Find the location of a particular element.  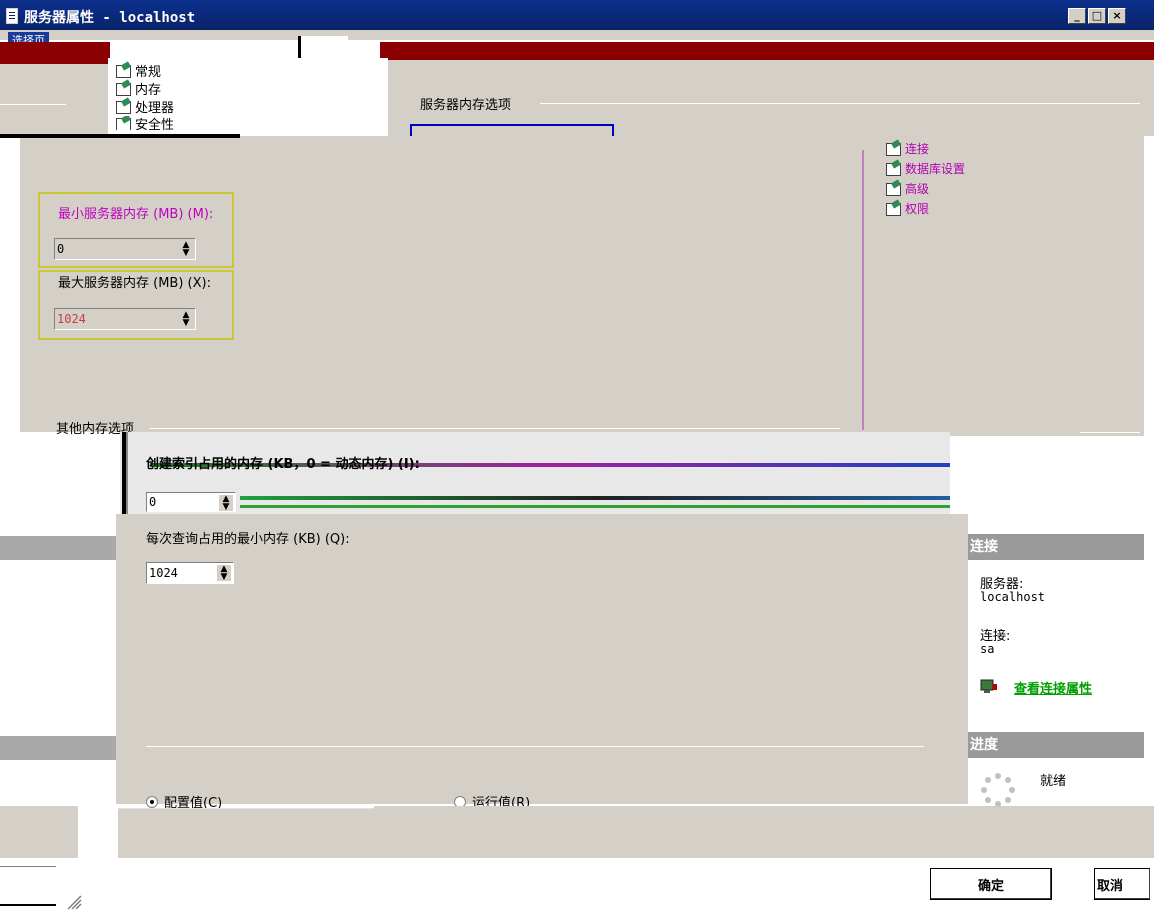

server-value: localhost is located at coordinates (1013, 597).